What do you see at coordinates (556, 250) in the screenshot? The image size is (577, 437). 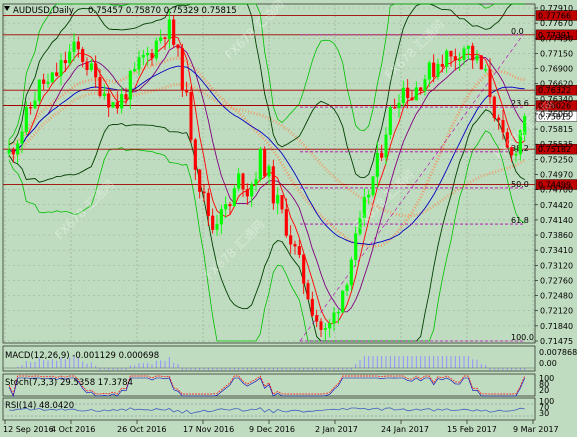 I see `price-tick-label: 0.73410` at bounding box center [556, 250].